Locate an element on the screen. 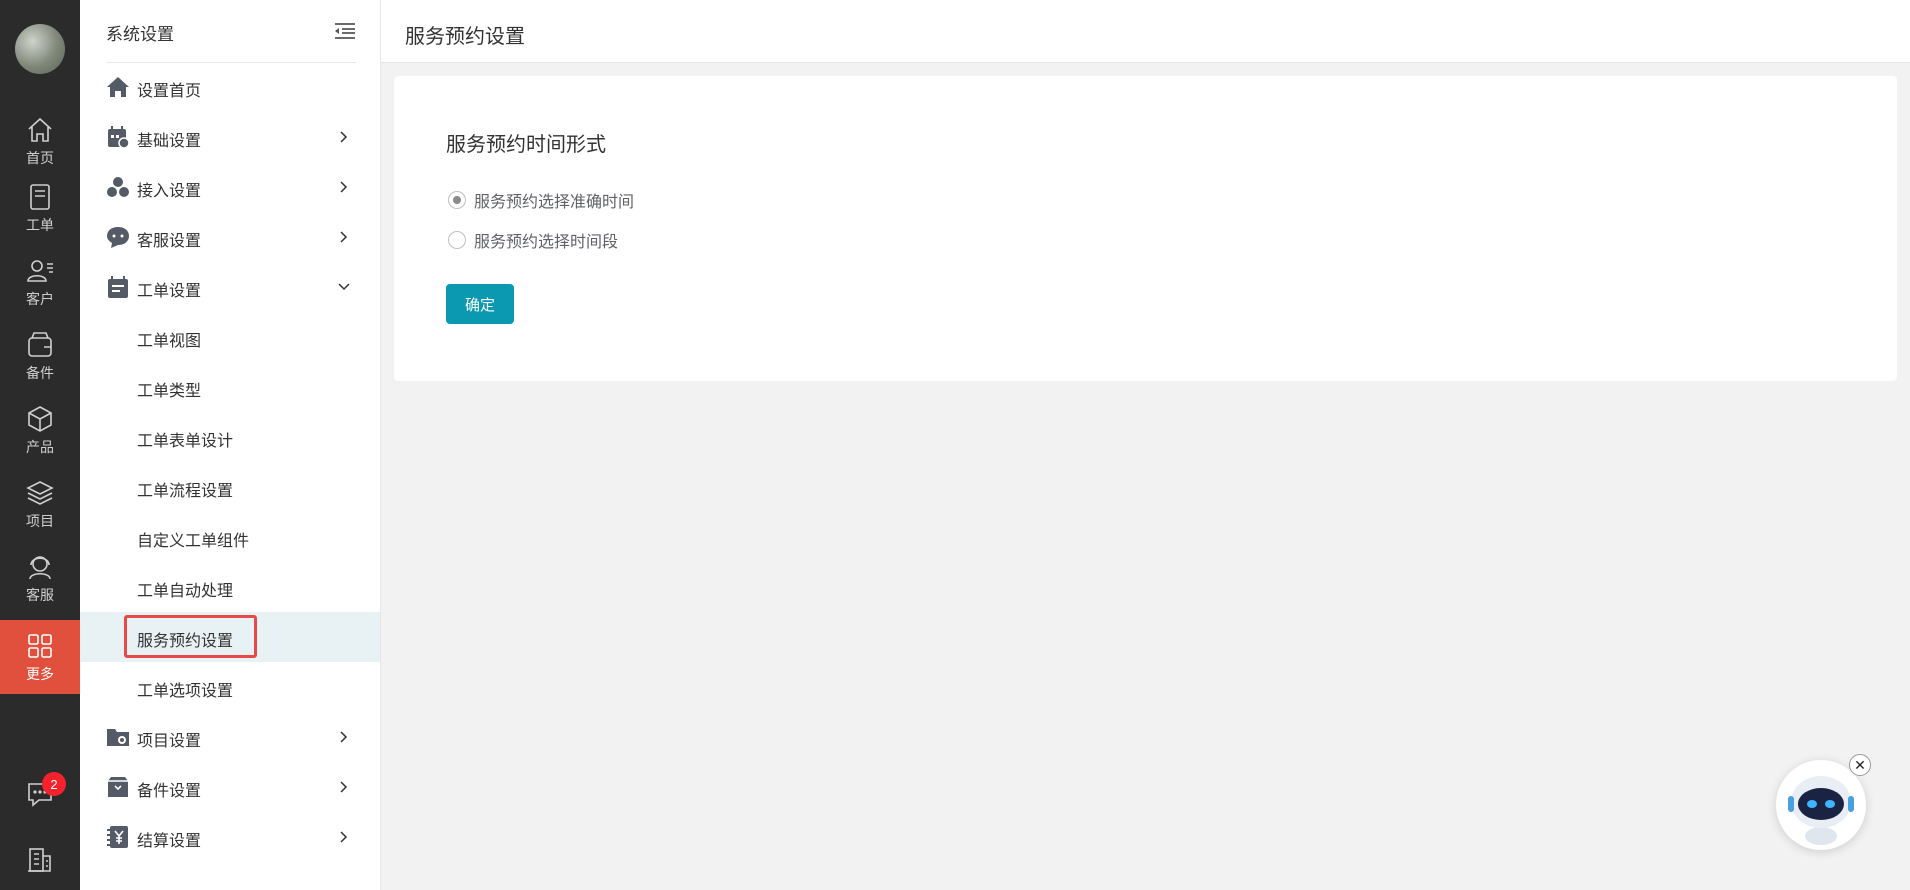  sidebar-item-label: 工单设置 is located at coordinates (169, 291).